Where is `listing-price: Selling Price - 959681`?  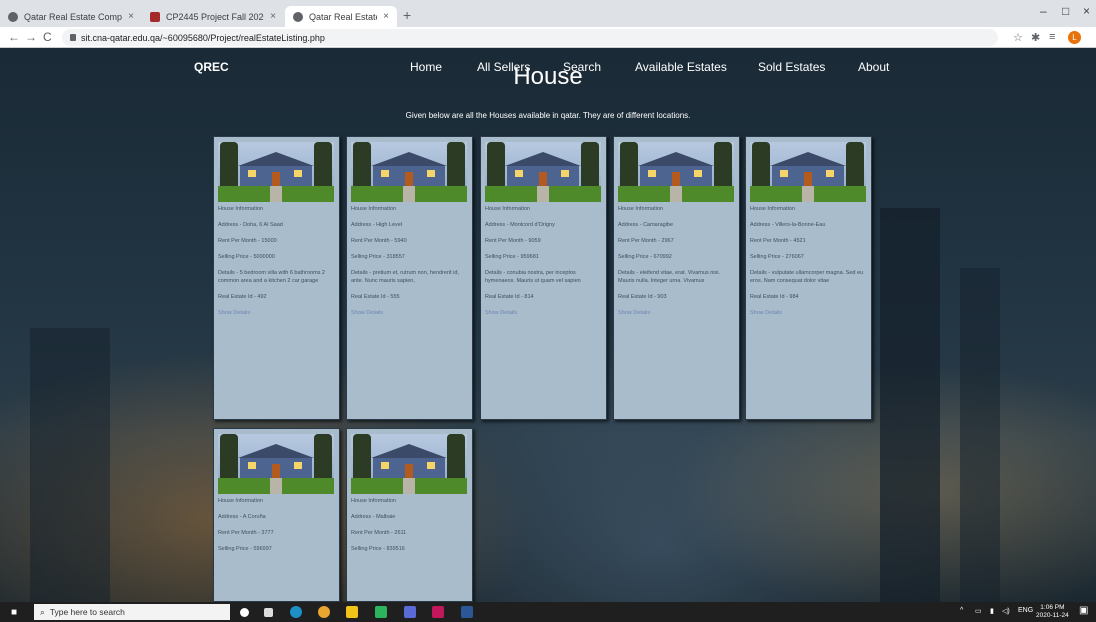 listing-price: Selling Price - 959681 is located at coordinates (512, 257).